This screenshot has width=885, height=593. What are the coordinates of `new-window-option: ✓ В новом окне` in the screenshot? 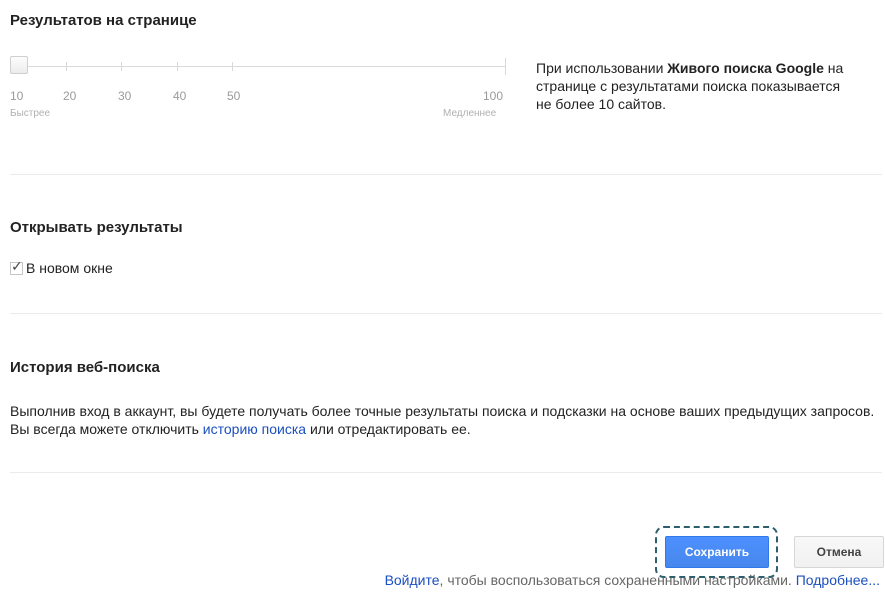 It's located at (61, 266).